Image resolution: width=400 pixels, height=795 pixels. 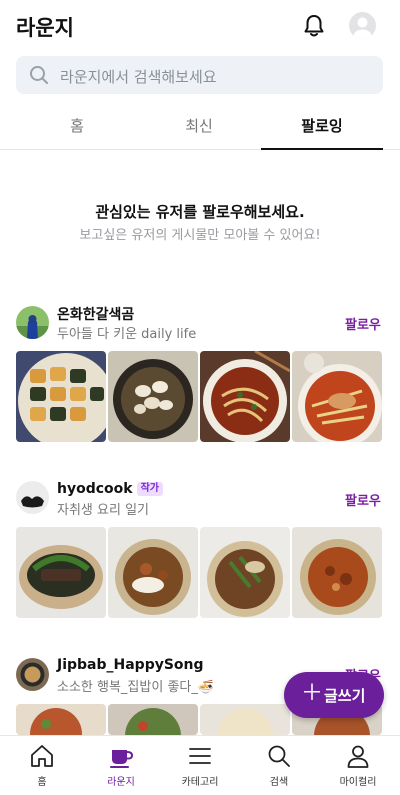 I want to click on tab-following: 팔로잉, so click(x=322, y=127).